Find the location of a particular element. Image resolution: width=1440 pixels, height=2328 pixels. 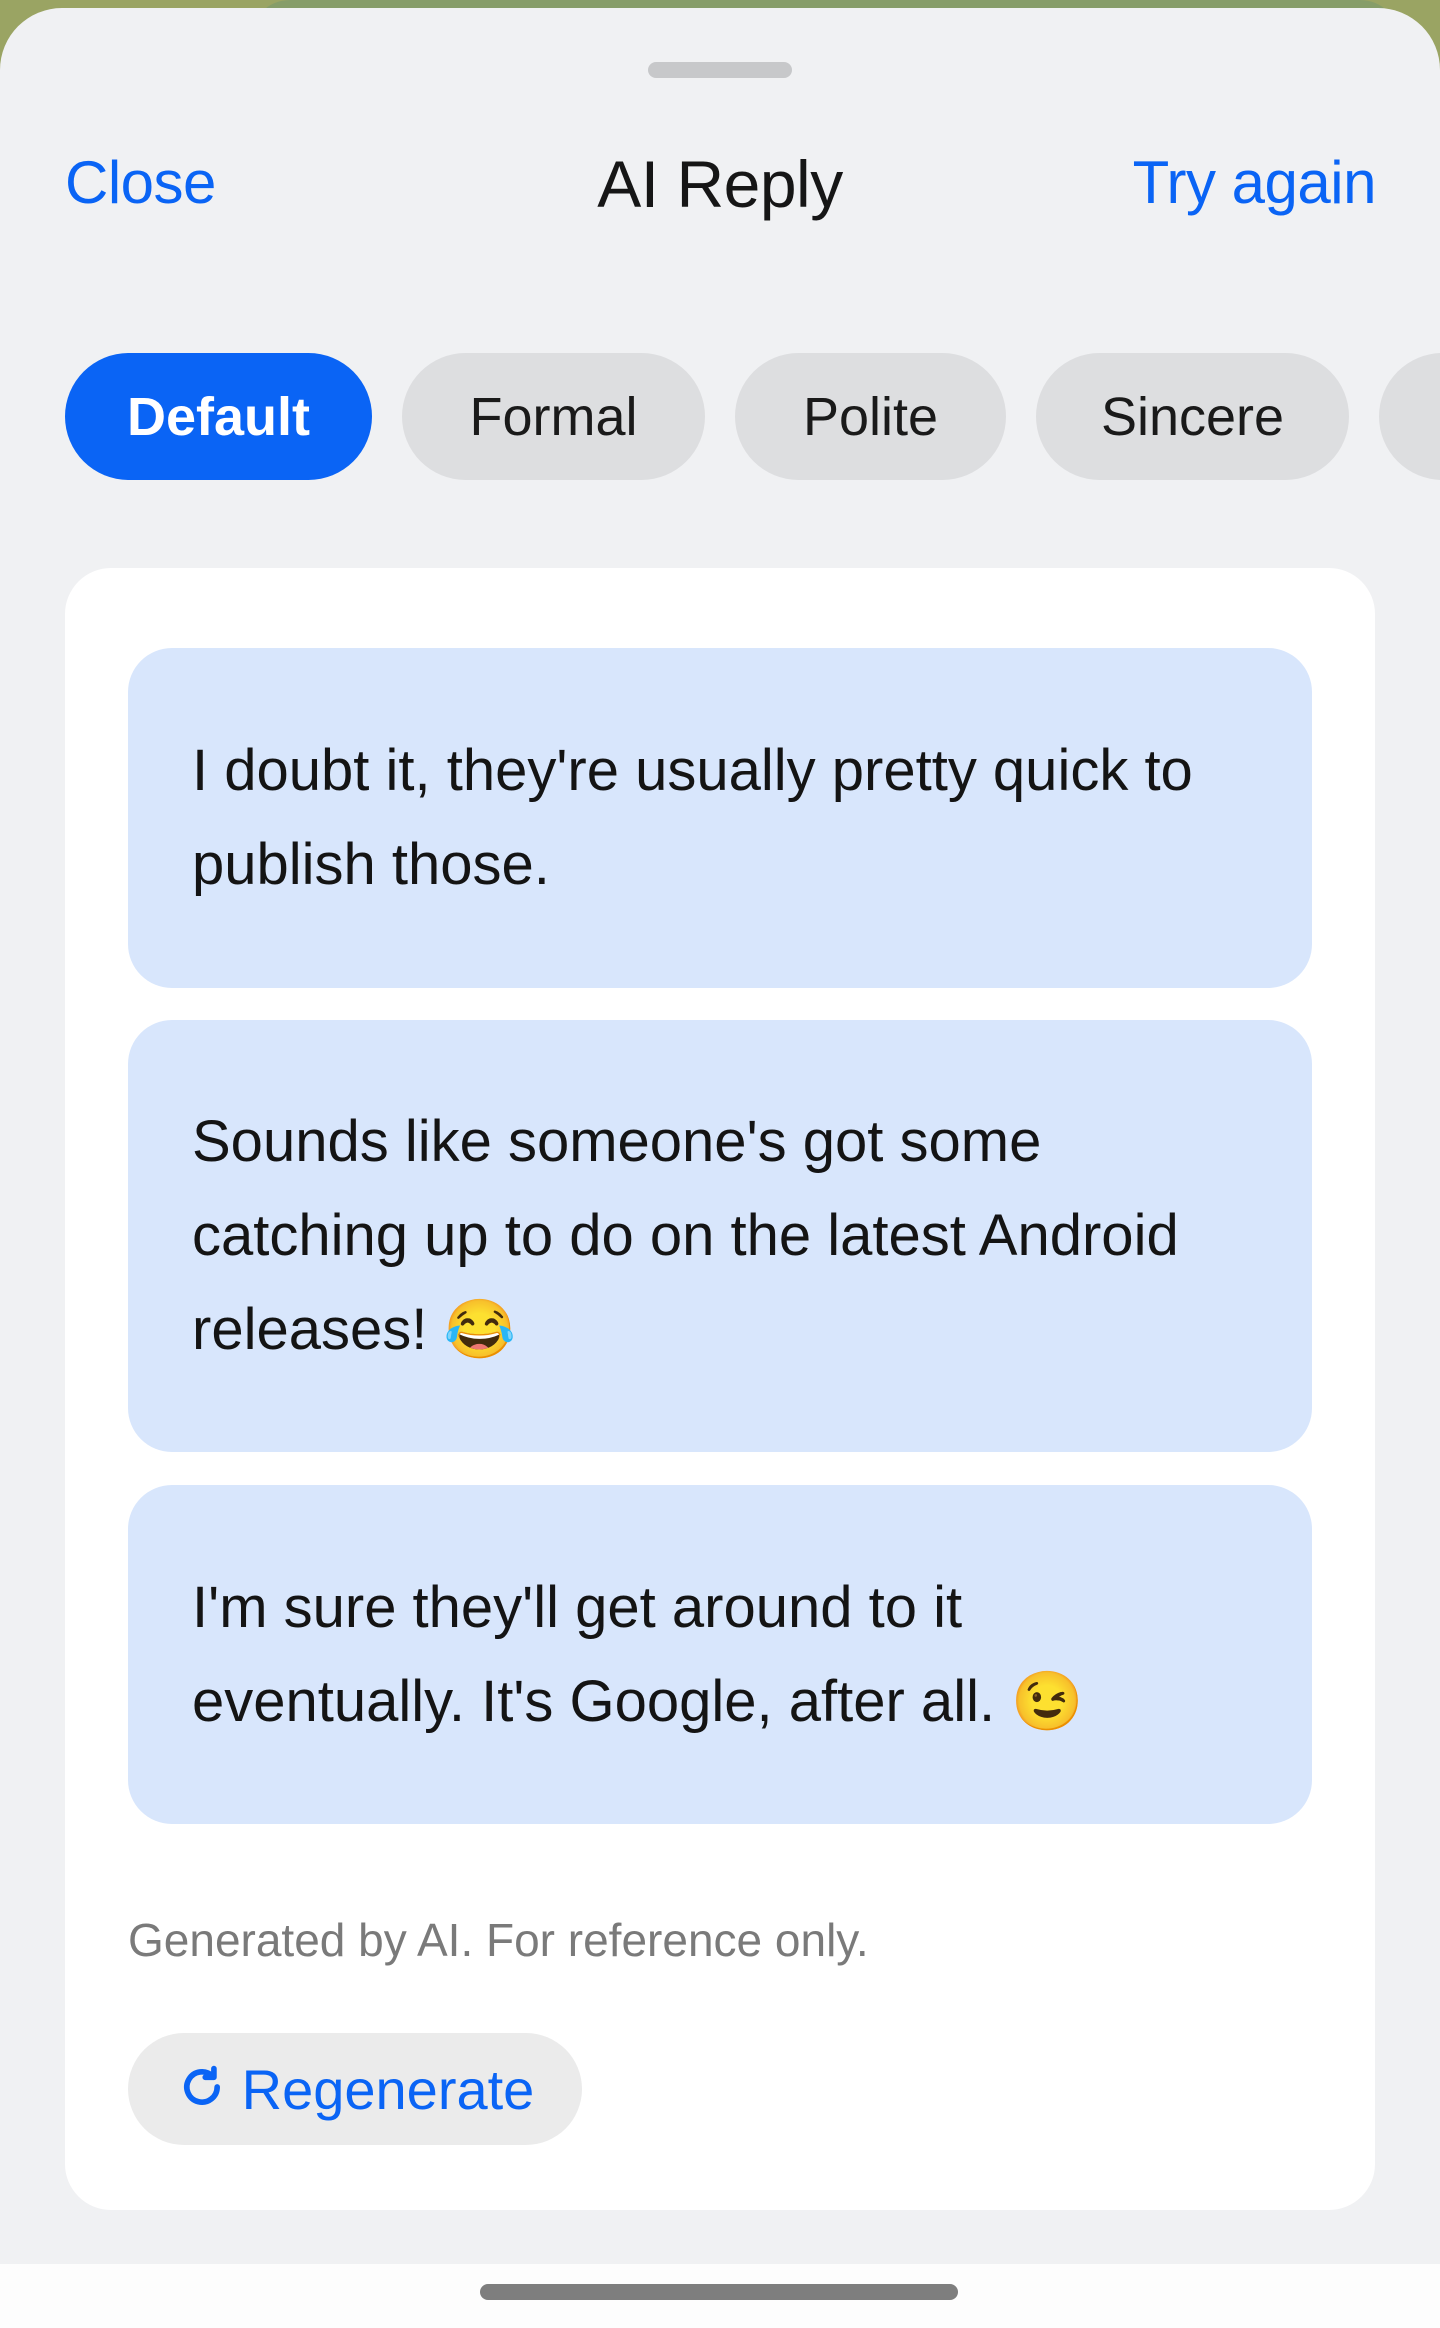

refresh-icon is located at coordinates (202, 2089).